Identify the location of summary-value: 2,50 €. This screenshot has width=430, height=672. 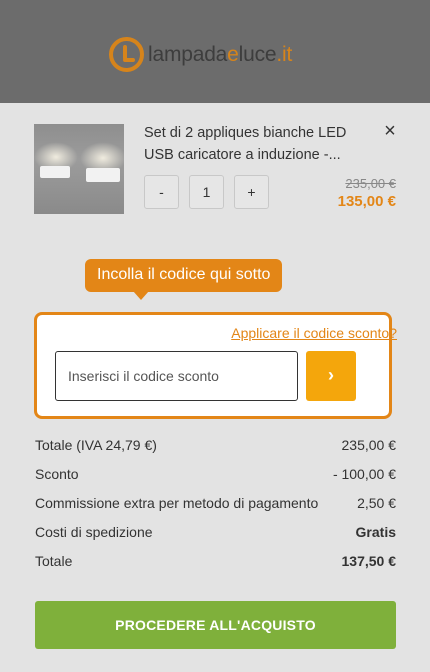
(376, 503).